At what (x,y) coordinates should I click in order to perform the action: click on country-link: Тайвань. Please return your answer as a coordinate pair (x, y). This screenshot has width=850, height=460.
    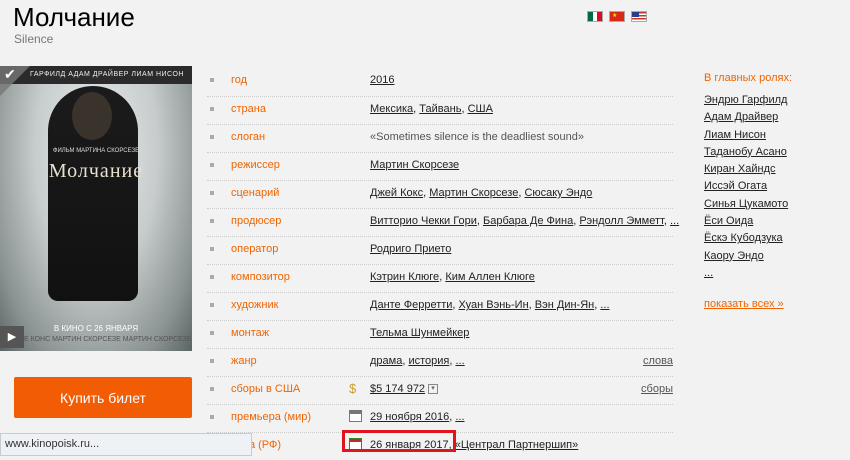
    Looking at the image, I should click on (440, 109).